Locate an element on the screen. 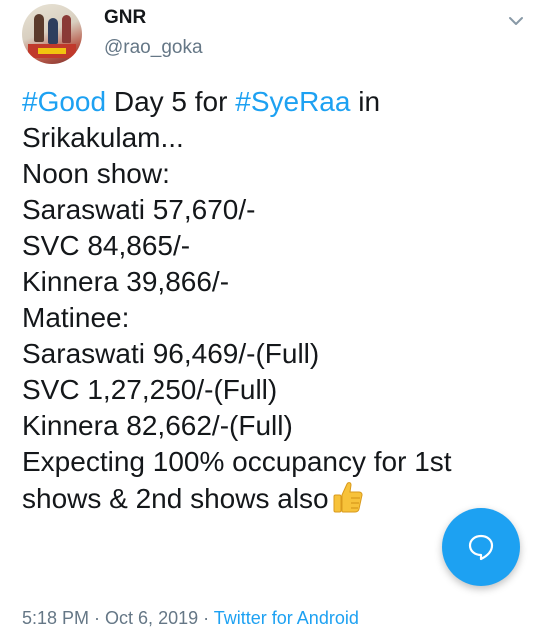 This screenshot has height=640, width=549. reply-fab-button is located at coordinates (481, 547).